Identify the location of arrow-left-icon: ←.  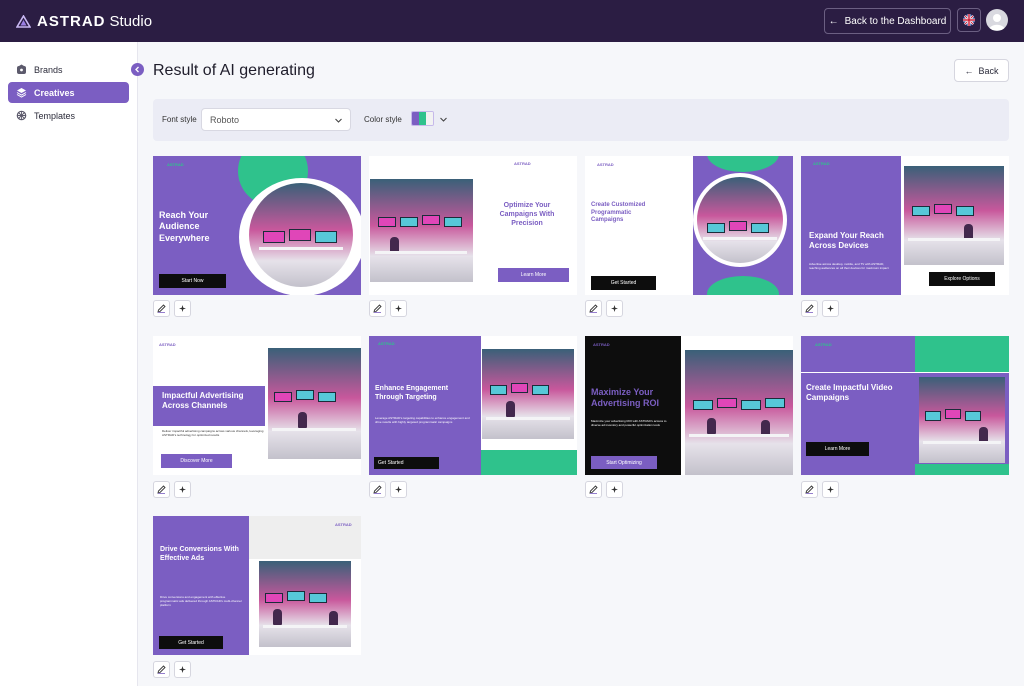
(833, 21).